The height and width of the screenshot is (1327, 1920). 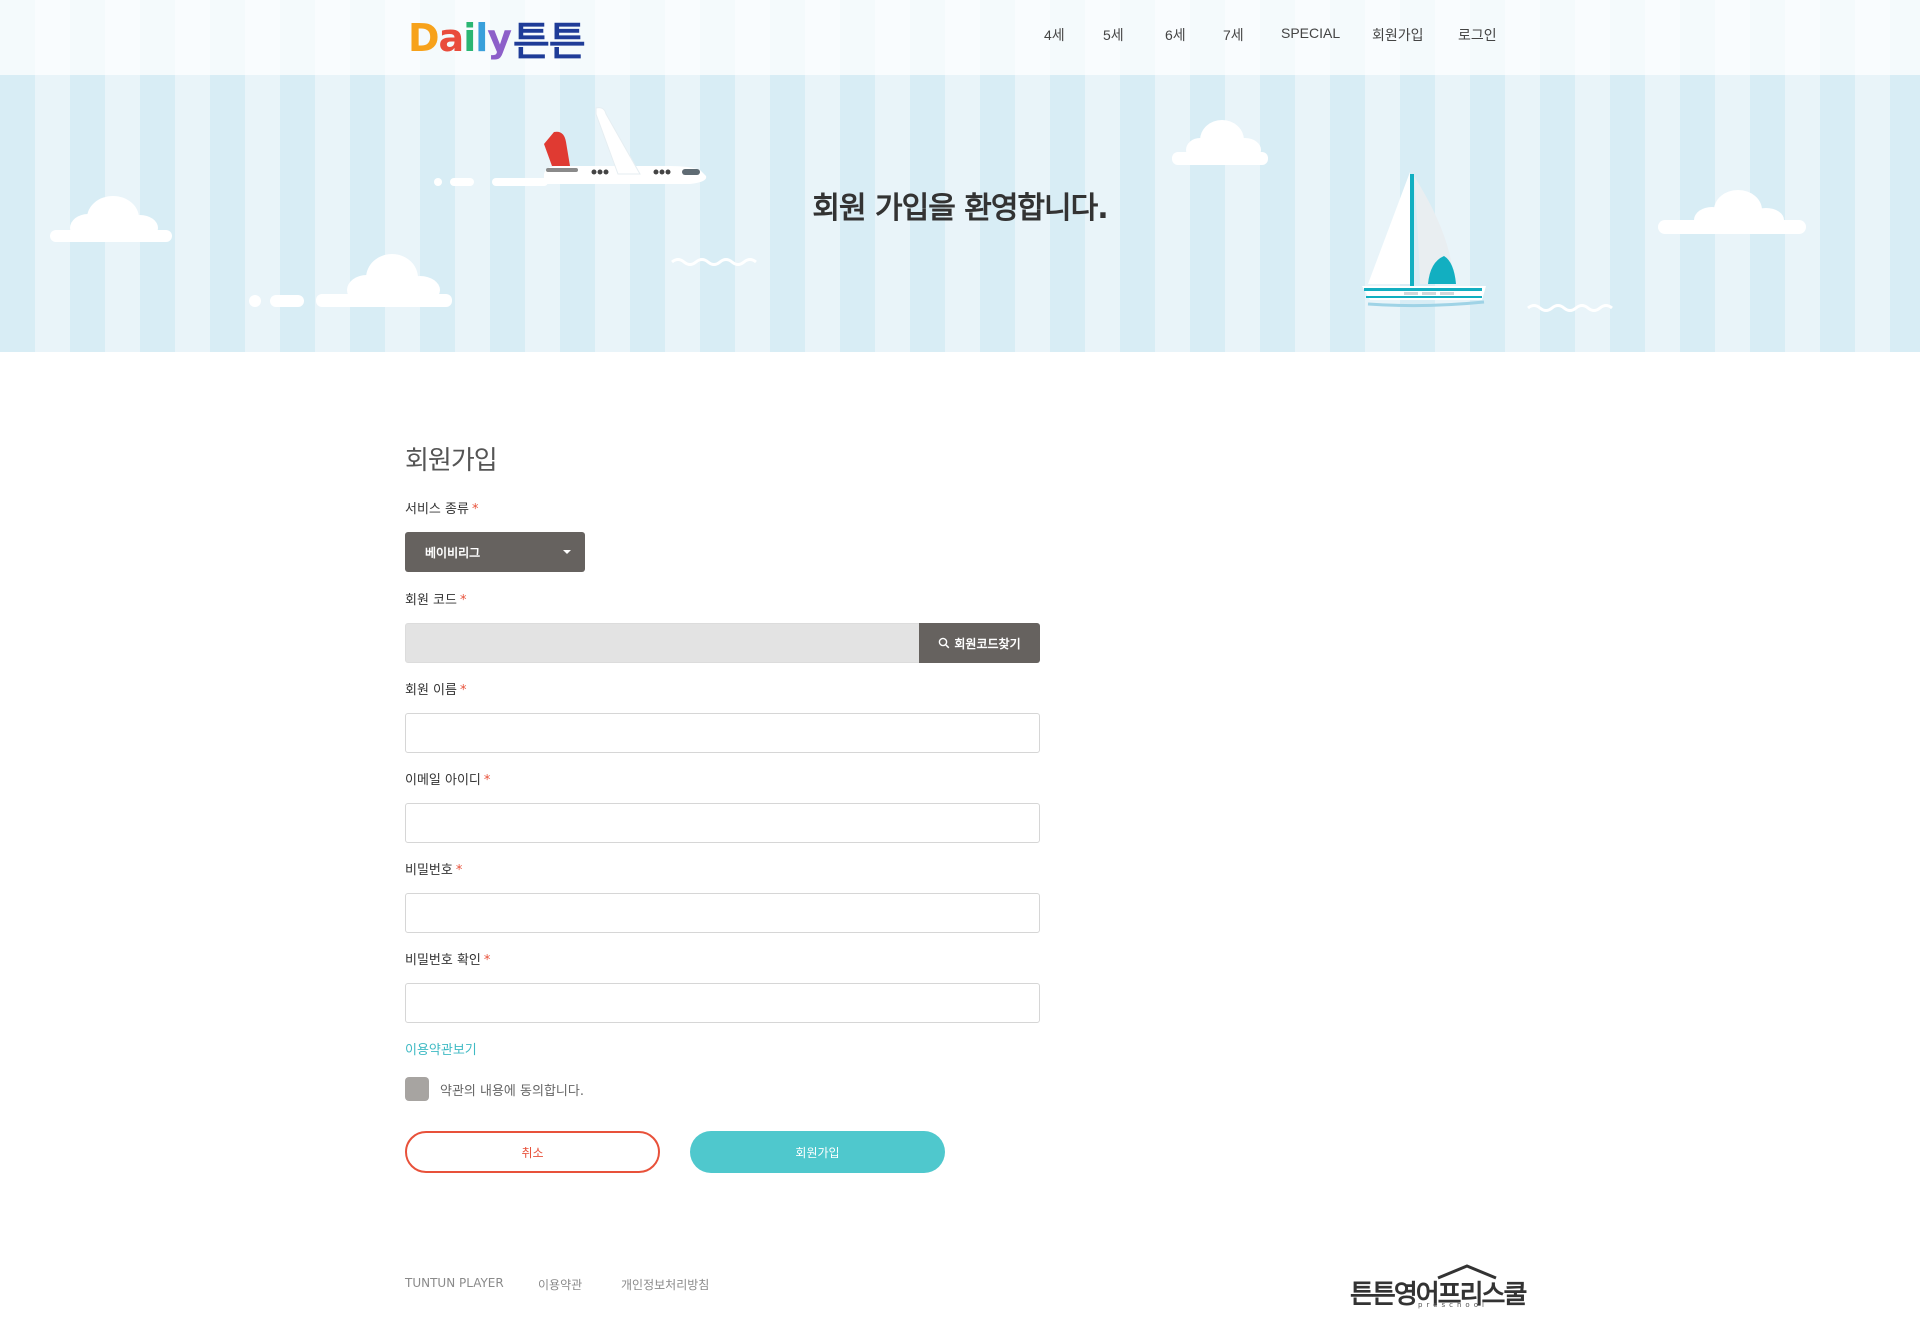 I want to click on dash-decoration, so click(x=276, y=301).